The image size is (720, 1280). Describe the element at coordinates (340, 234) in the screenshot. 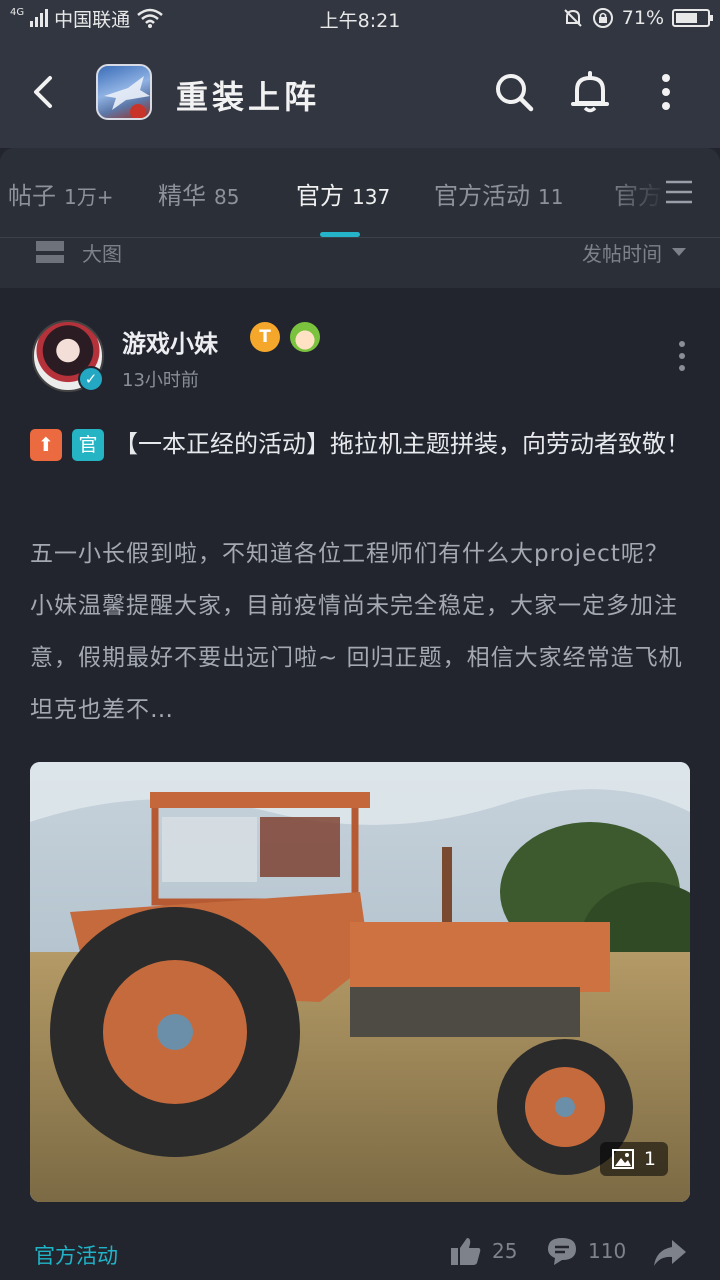

I see `active-tab-indicator` at that location.